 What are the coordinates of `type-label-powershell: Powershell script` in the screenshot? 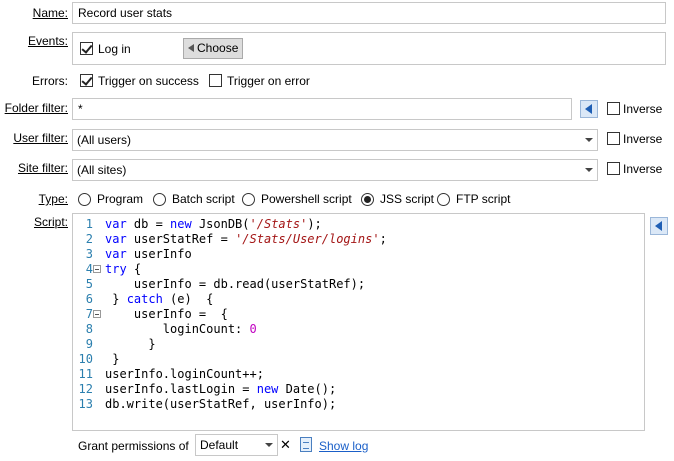 It's located at (306, 199).